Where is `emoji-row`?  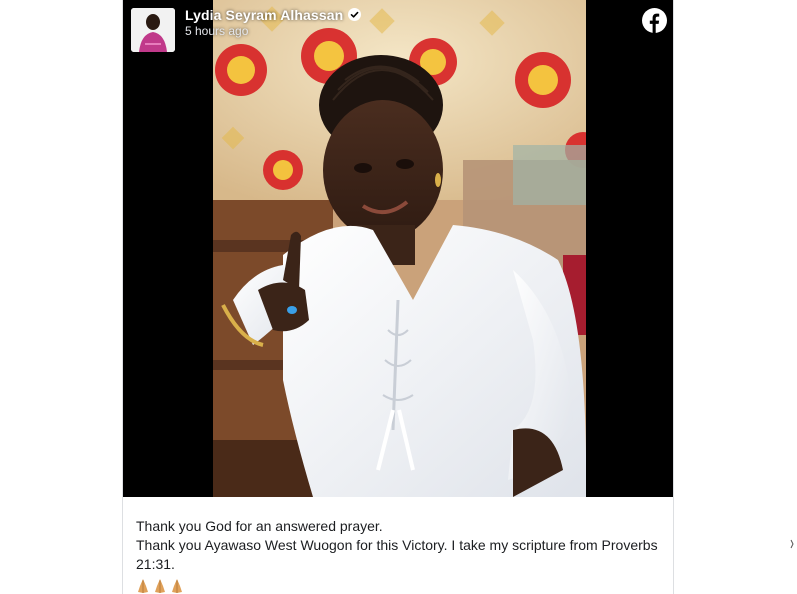 emoji-row is located at coordinates (160, 586).